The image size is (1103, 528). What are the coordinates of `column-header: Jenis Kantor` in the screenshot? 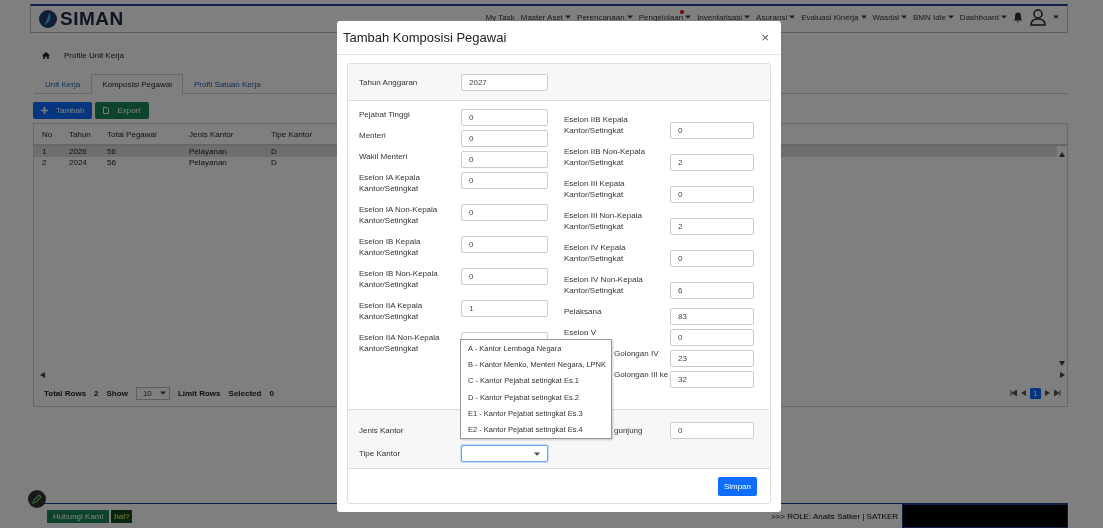 It's located at (211, 134).